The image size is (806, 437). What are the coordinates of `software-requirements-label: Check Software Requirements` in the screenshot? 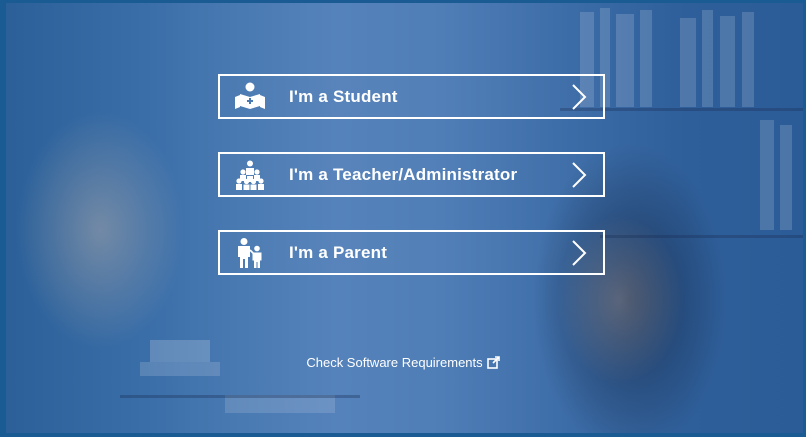 It's located at (394, 362).